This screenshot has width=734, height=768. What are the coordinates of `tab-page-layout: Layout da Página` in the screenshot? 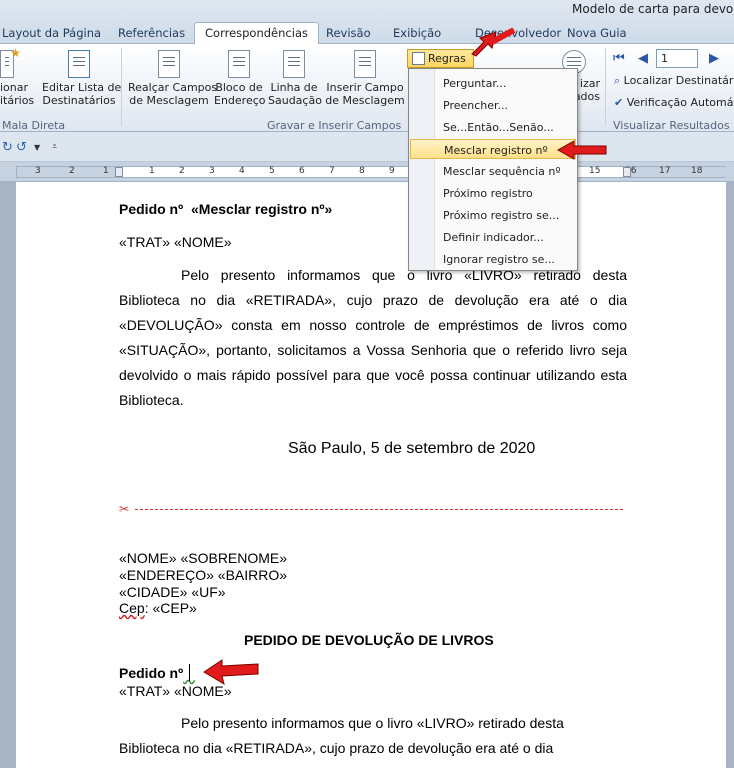 It's located at (51, 35).